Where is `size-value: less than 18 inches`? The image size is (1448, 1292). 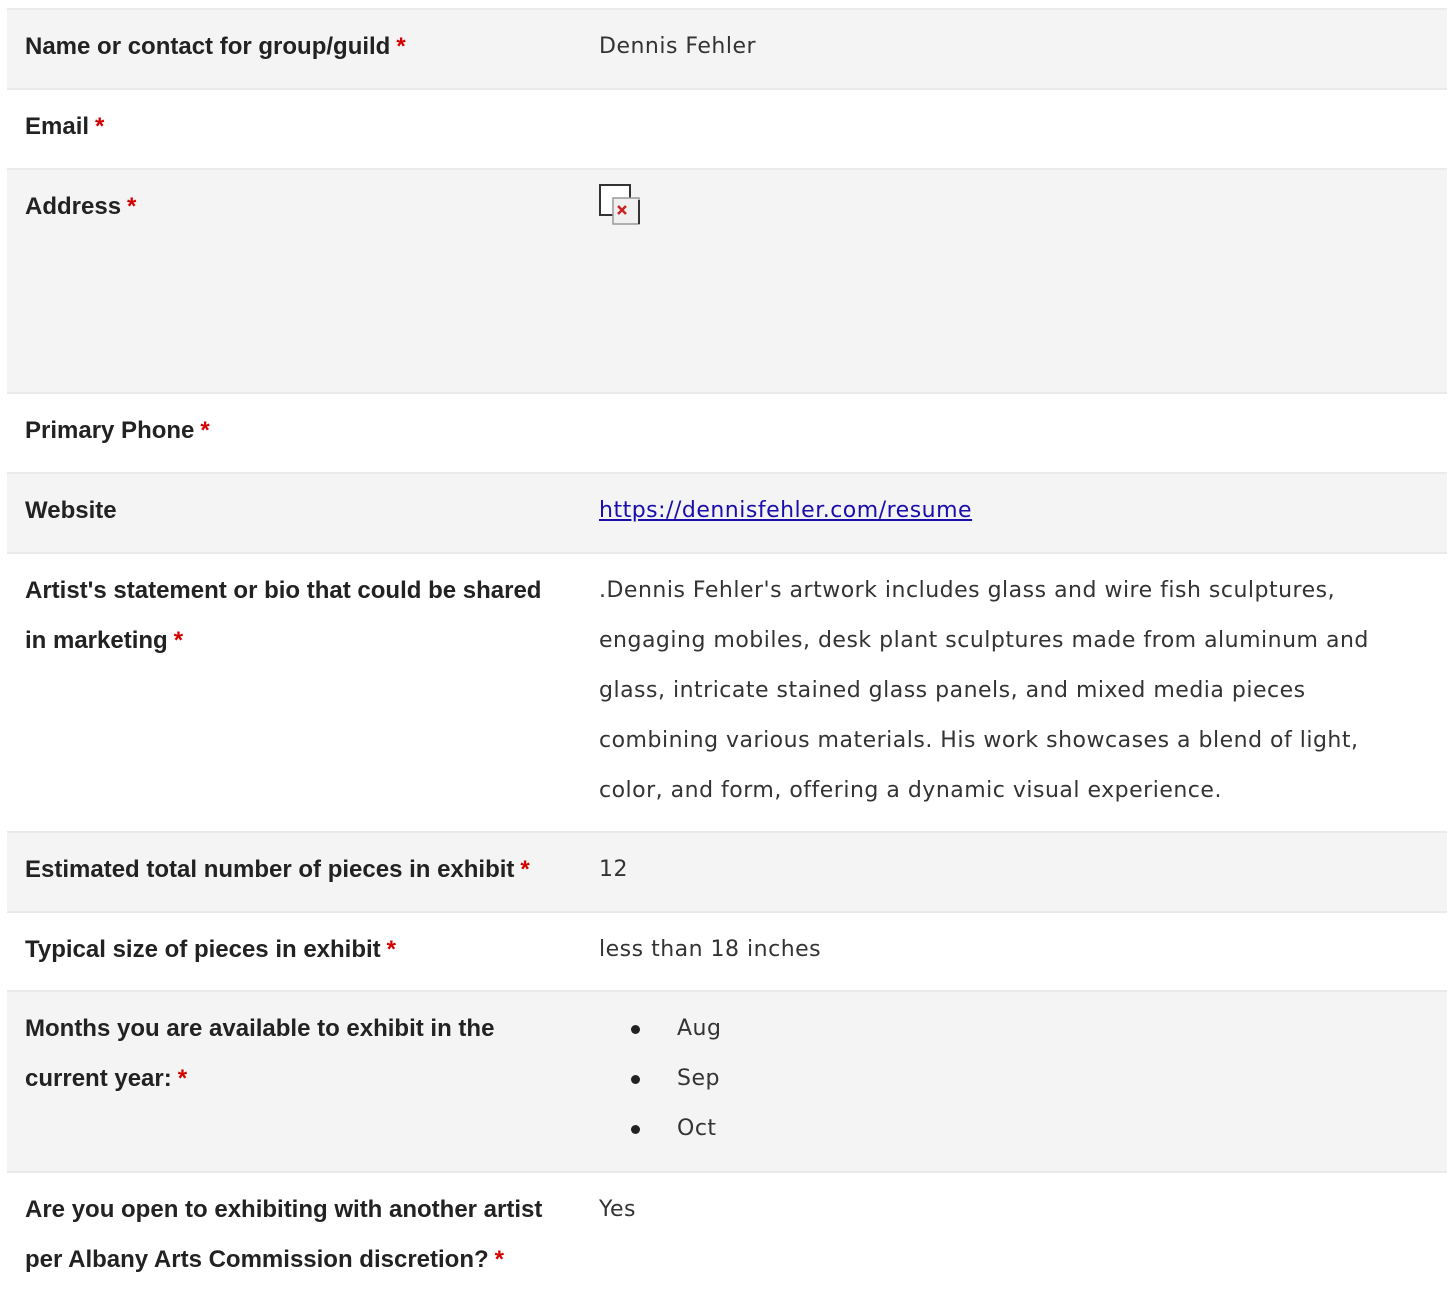
size-value: less than 18 inches is located at coordinates (710, 949).